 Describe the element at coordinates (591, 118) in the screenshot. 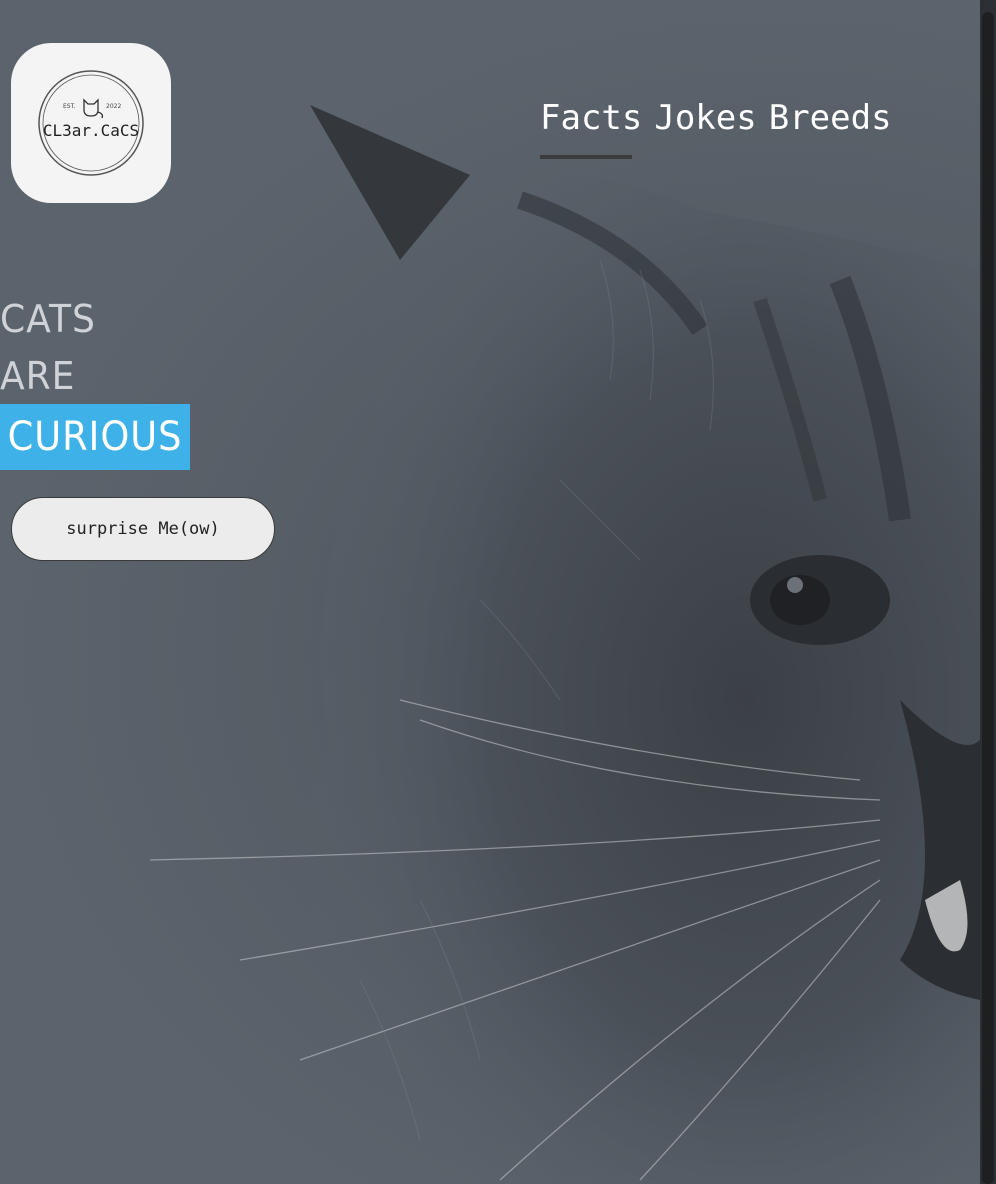

I see `nav-item-facts: Facts` at that location.